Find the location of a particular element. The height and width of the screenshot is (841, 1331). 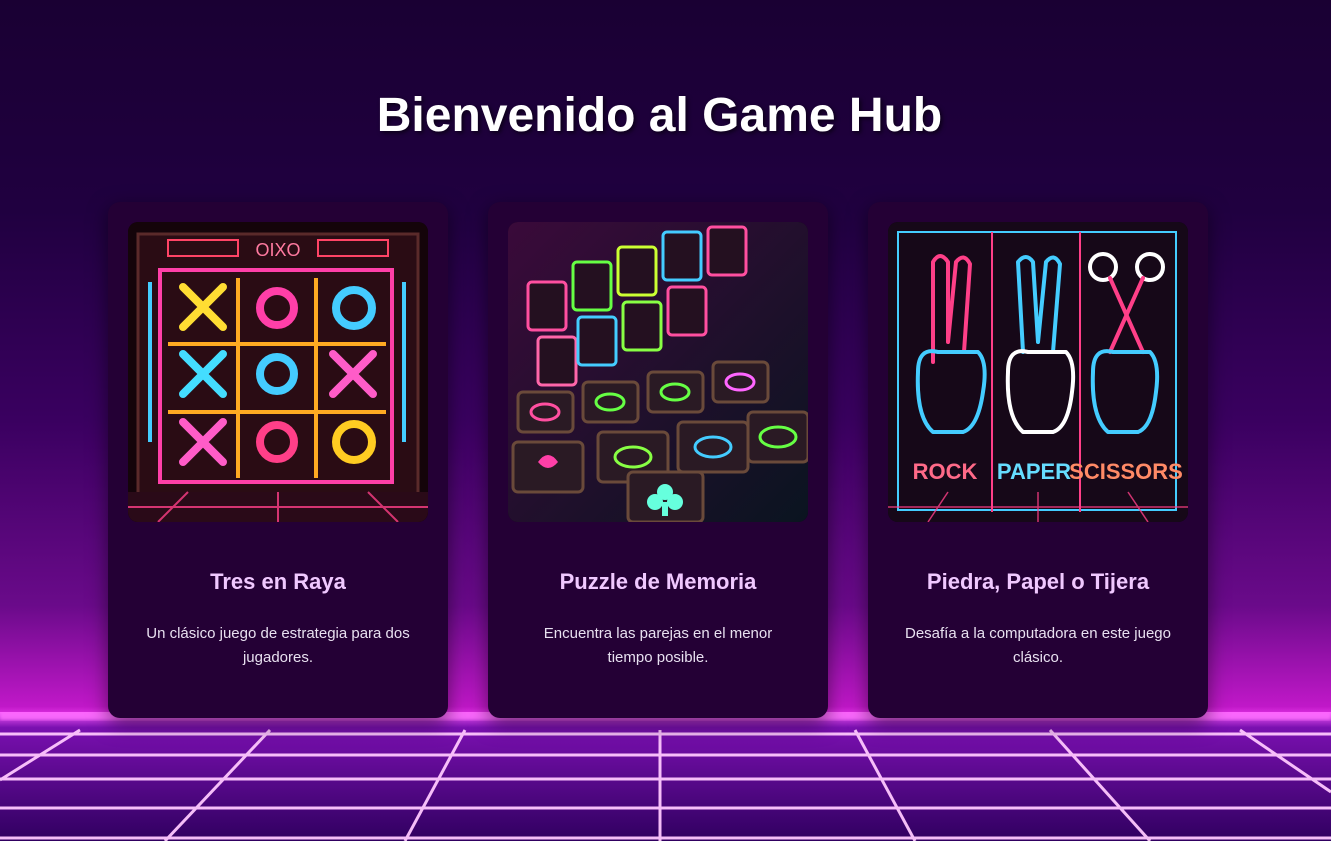

game-title: Tres en Raya is located at coordinates (278, 581).